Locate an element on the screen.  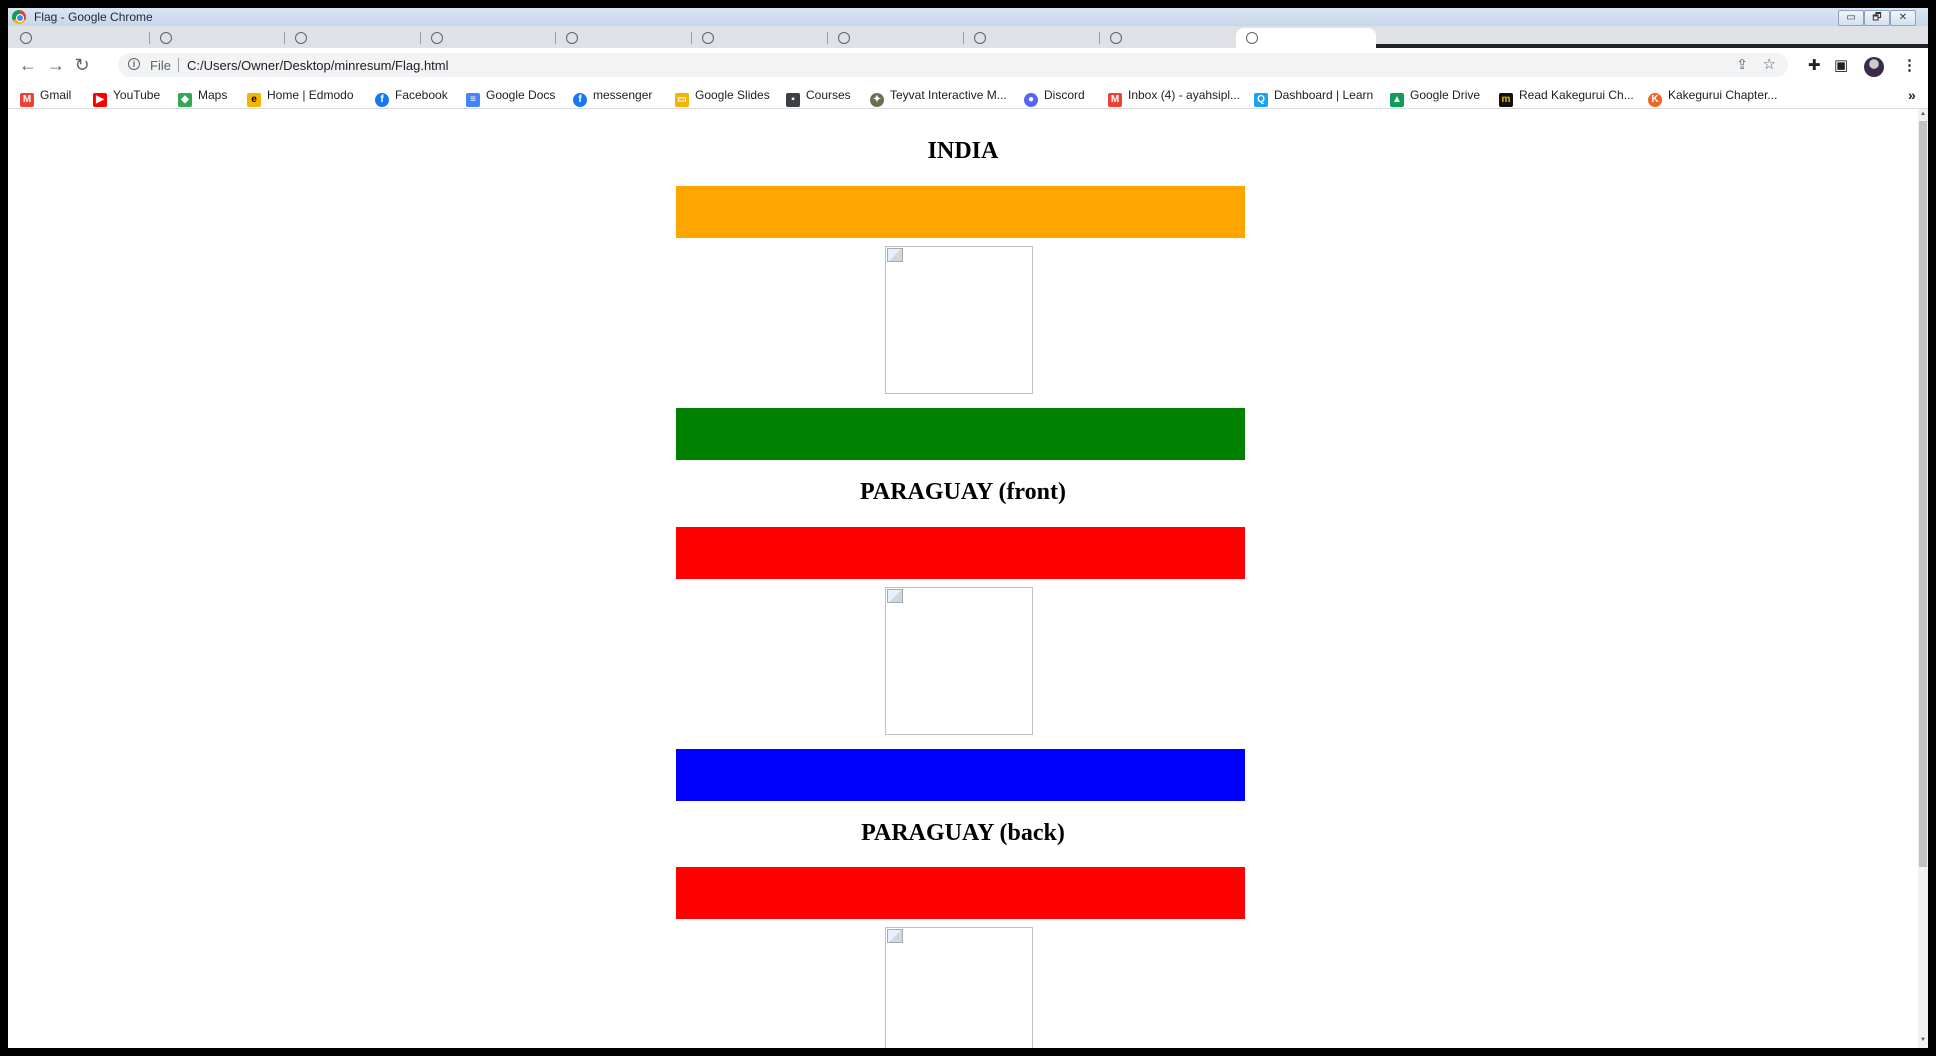
profile-avatar is located at coordinates (1874, 67).